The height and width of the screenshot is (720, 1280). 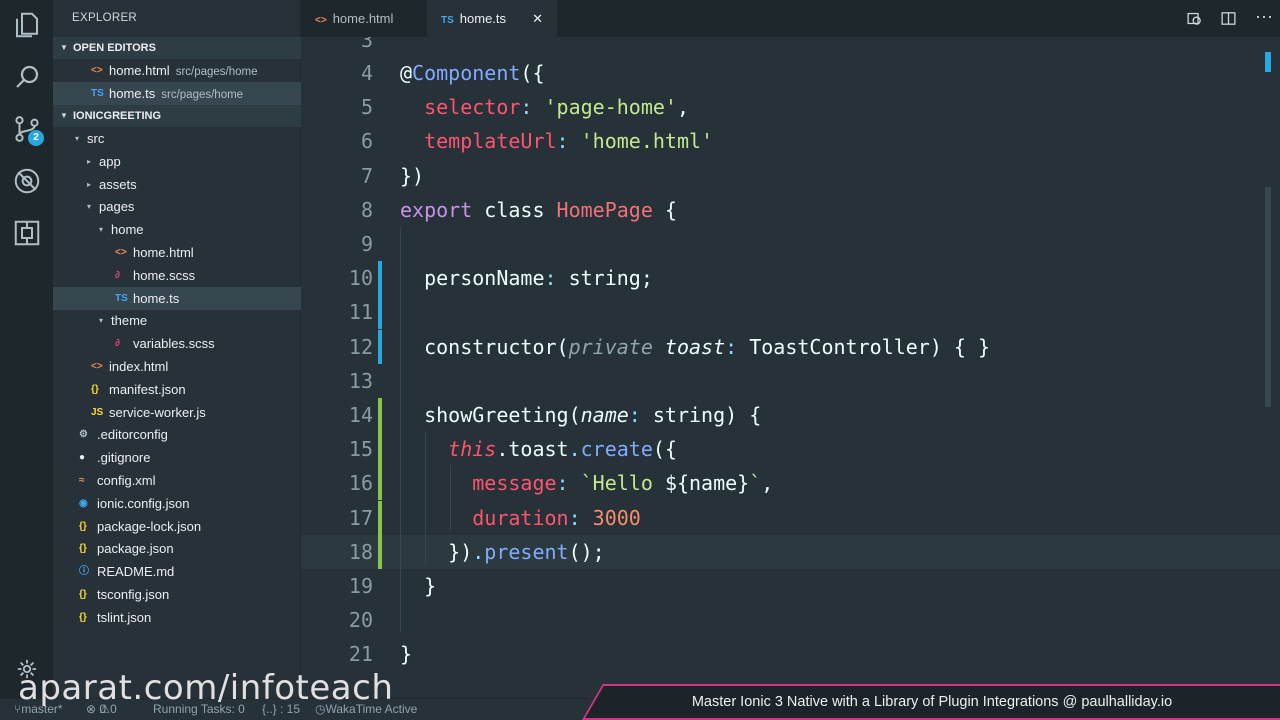 I want to click on editor-scrollbar, so click(x=1269, y=367).